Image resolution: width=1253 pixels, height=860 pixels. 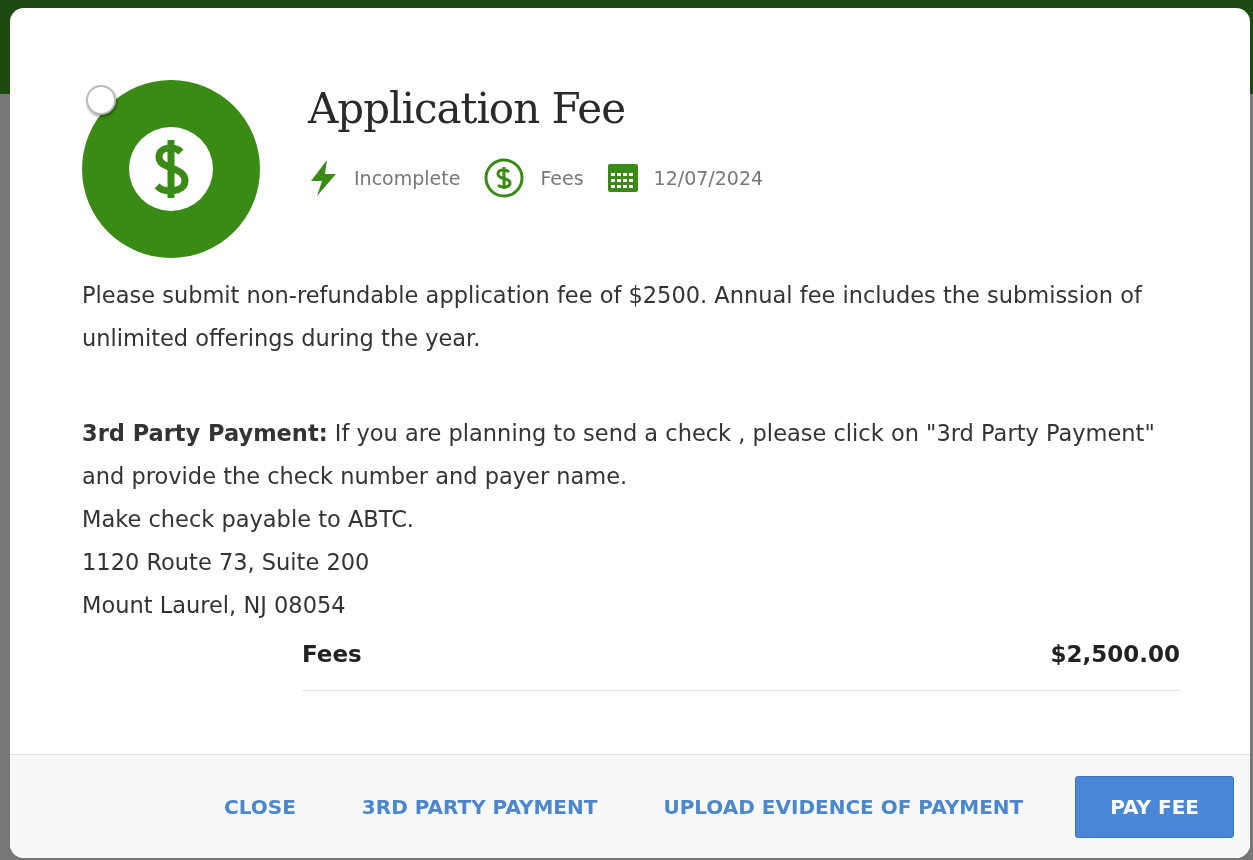 I want to click on date-label: 12/07/2024, so click(x=708, y=179).